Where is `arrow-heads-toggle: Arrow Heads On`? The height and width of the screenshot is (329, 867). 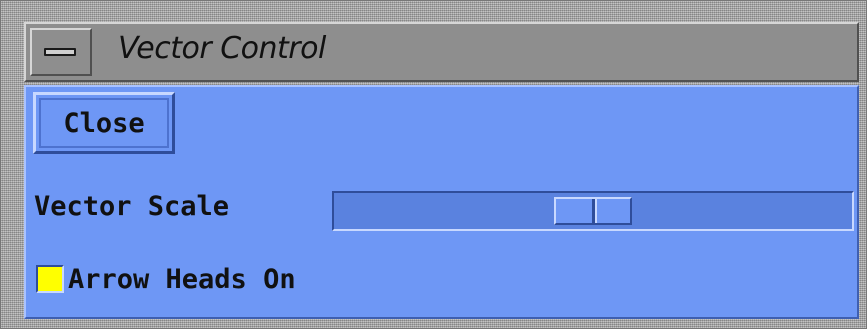 arrow-heads-toggle: Arrow Heads On is located at coordinates (166, 279).